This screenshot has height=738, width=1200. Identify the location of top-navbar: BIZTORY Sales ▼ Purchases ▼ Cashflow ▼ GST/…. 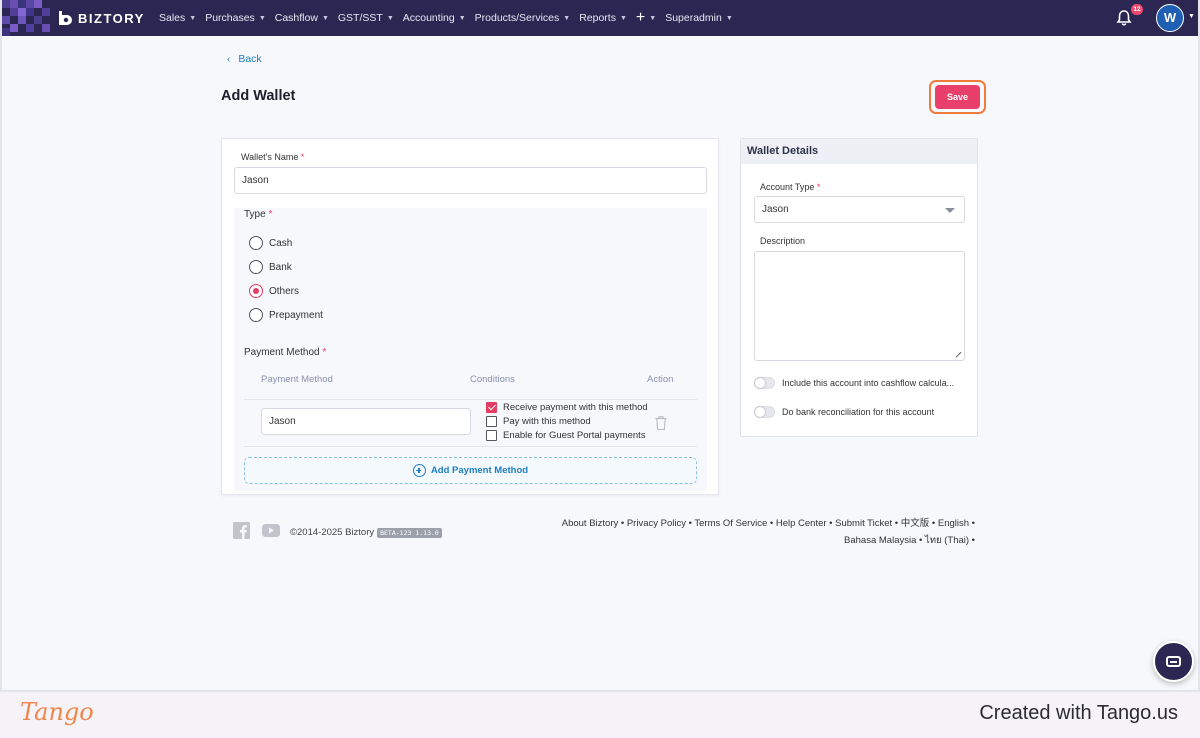
(600, 18).